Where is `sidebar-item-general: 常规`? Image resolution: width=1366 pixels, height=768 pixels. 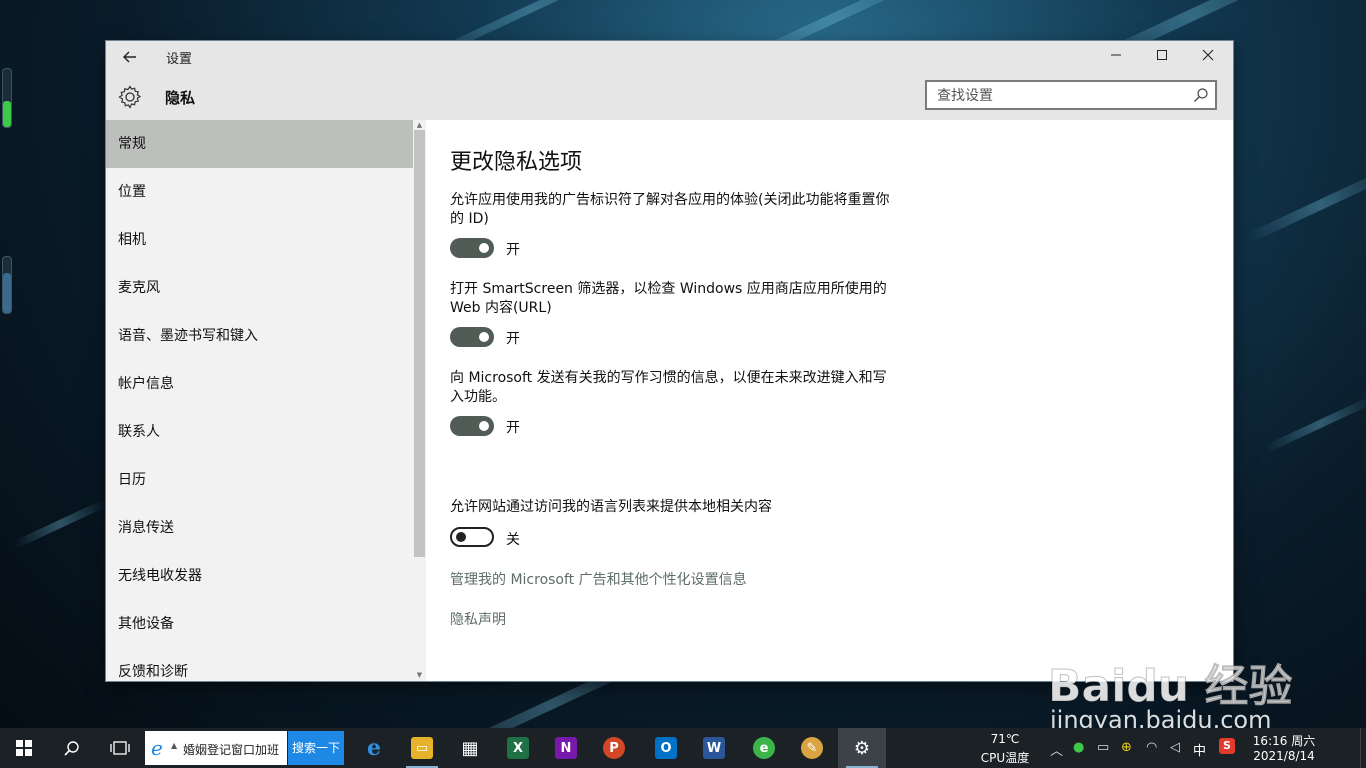 sidebar-item-general: 常规 is located at coordinates (259, 144).